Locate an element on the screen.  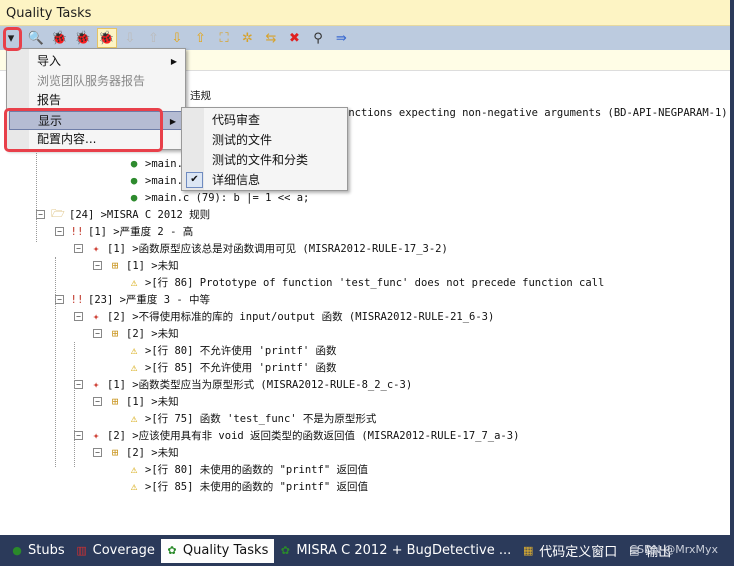
find-button: ⚲ is located at coordinates (318, 38).